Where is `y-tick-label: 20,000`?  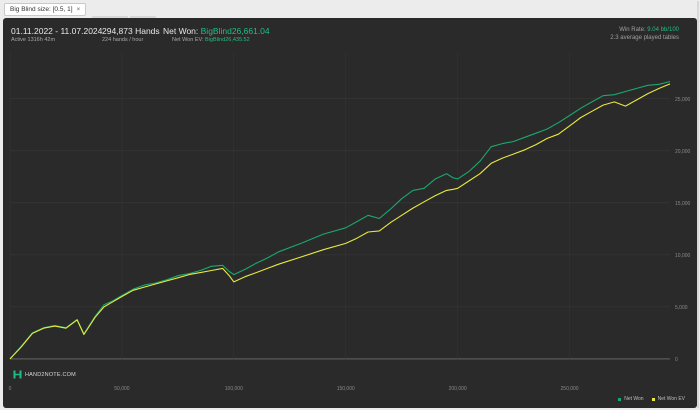
y-tick-label: 20,000 is located at coordinates (683, 152).